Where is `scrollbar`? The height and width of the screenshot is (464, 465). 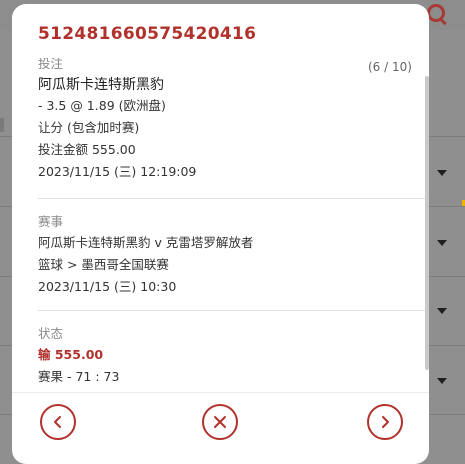 scrollbar is located at coordinates (427, 223).